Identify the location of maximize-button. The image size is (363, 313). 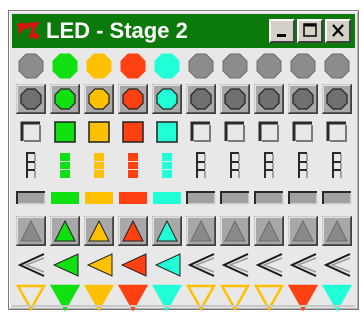
(310, 31).